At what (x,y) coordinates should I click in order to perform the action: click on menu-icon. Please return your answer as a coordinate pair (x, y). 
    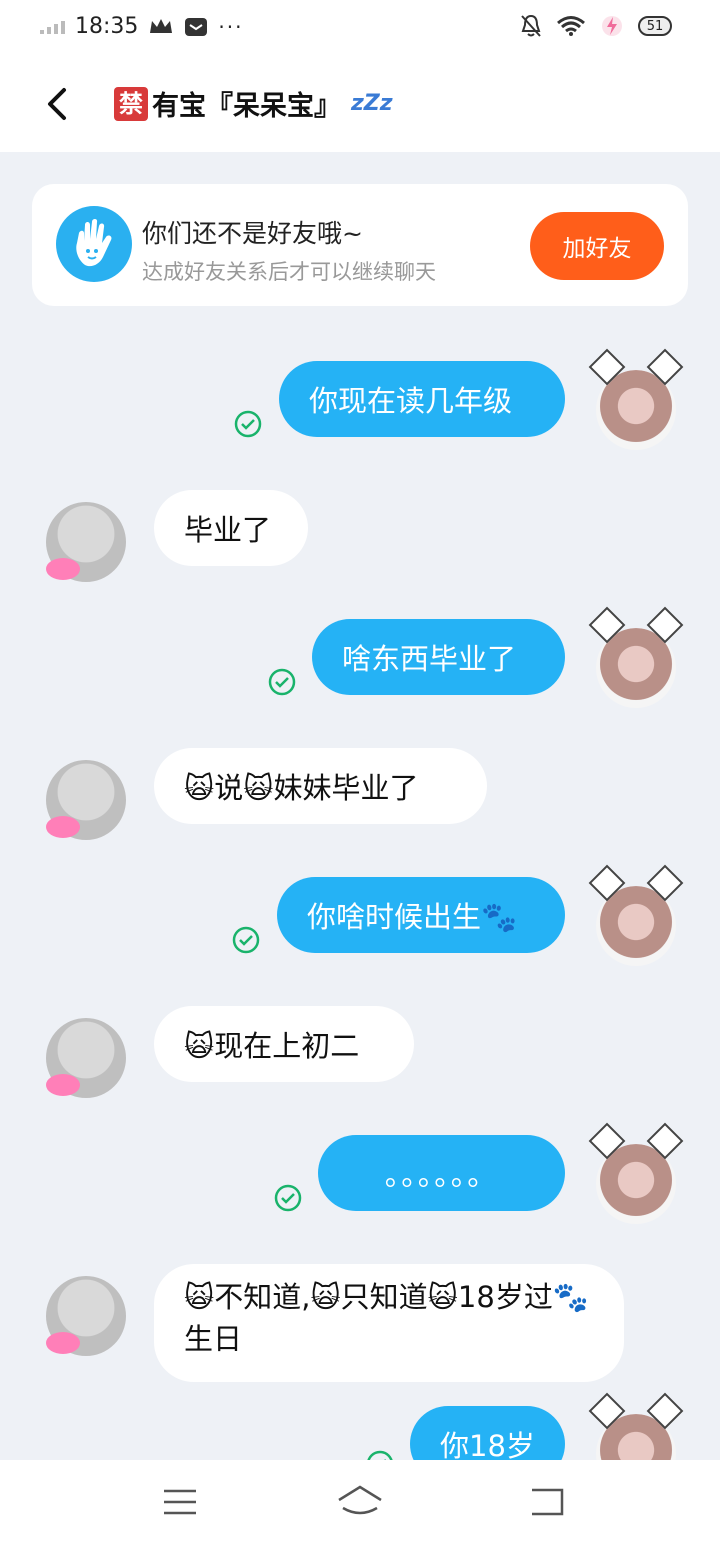
    Looking at the image, I should click on (180, 1502).